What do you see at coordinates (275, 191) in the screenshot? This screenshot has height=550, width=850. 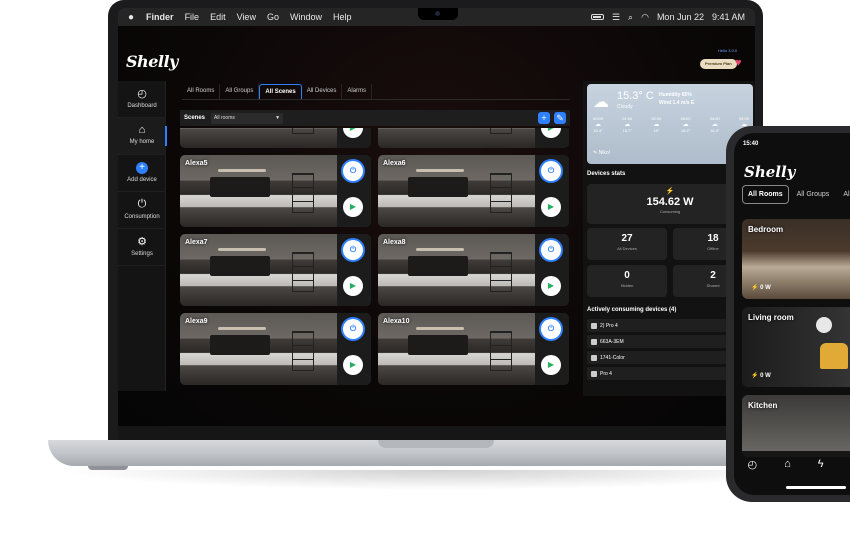 I see `scene-card: ⏻ ▶ Alexa5` at bounding box center [275, 191].